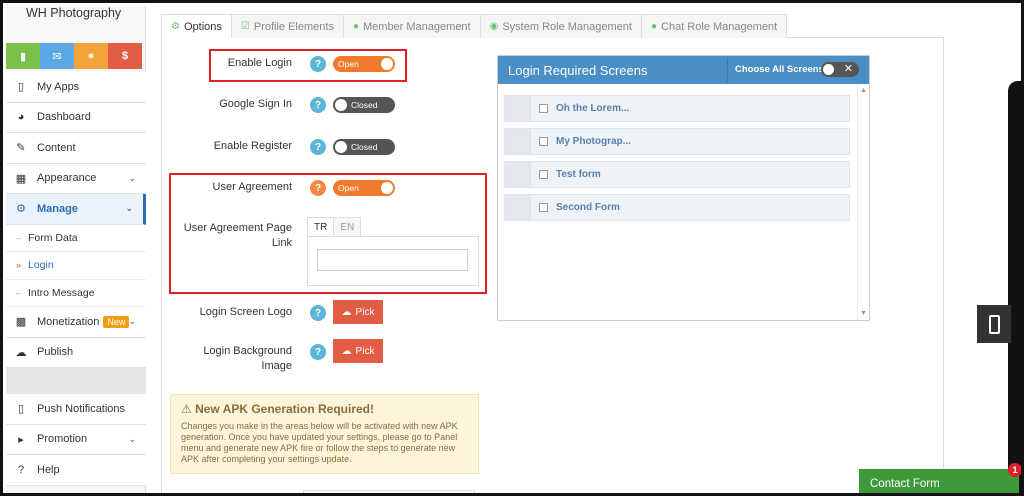  What do you see at coordinates (76, 117) in the screenshot?
I see `sidebar-item-dashboard: ◕ Dashboard` at bounding box center [76, 117].